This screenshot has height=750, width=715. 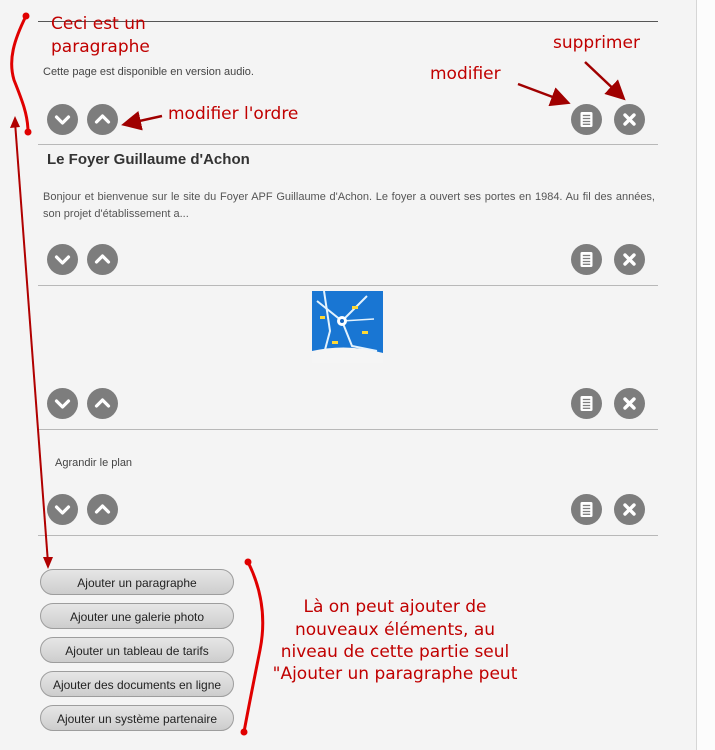 What do you see at coordinates (395, 607) in the screenshot?
I see `annotation-add: Là on peut ajouter de` at bounding box center [395, 607].